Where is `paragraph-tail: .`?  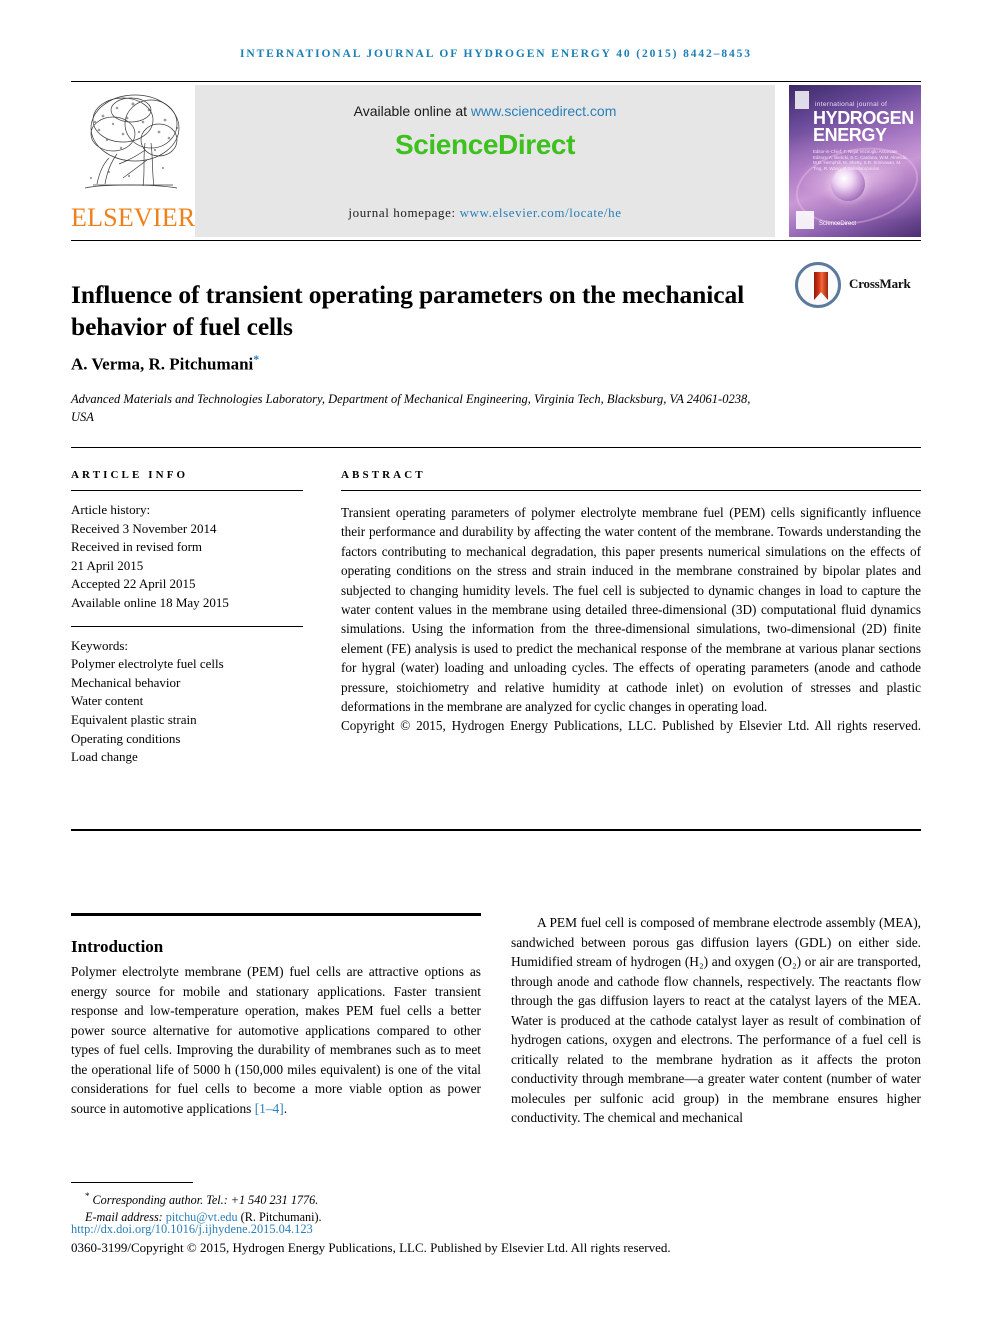 paragraph-tail: . is located at coordinates (285, 1108).